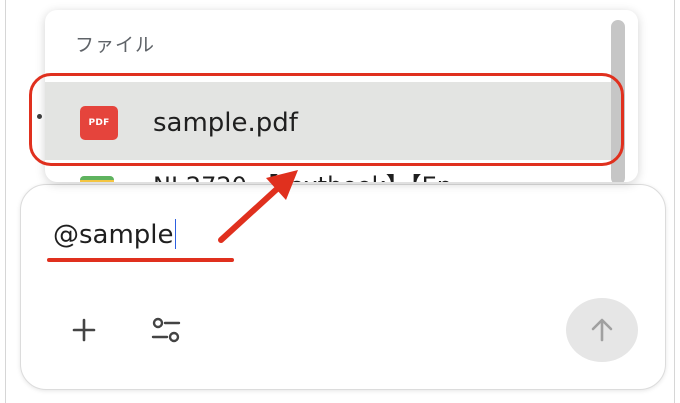 This screenshot has width=680, height=403. What do you see at coordinates (618, 101) in the screenshot?
I see `scrollbar-thumb` at bounding box center [618, 101].